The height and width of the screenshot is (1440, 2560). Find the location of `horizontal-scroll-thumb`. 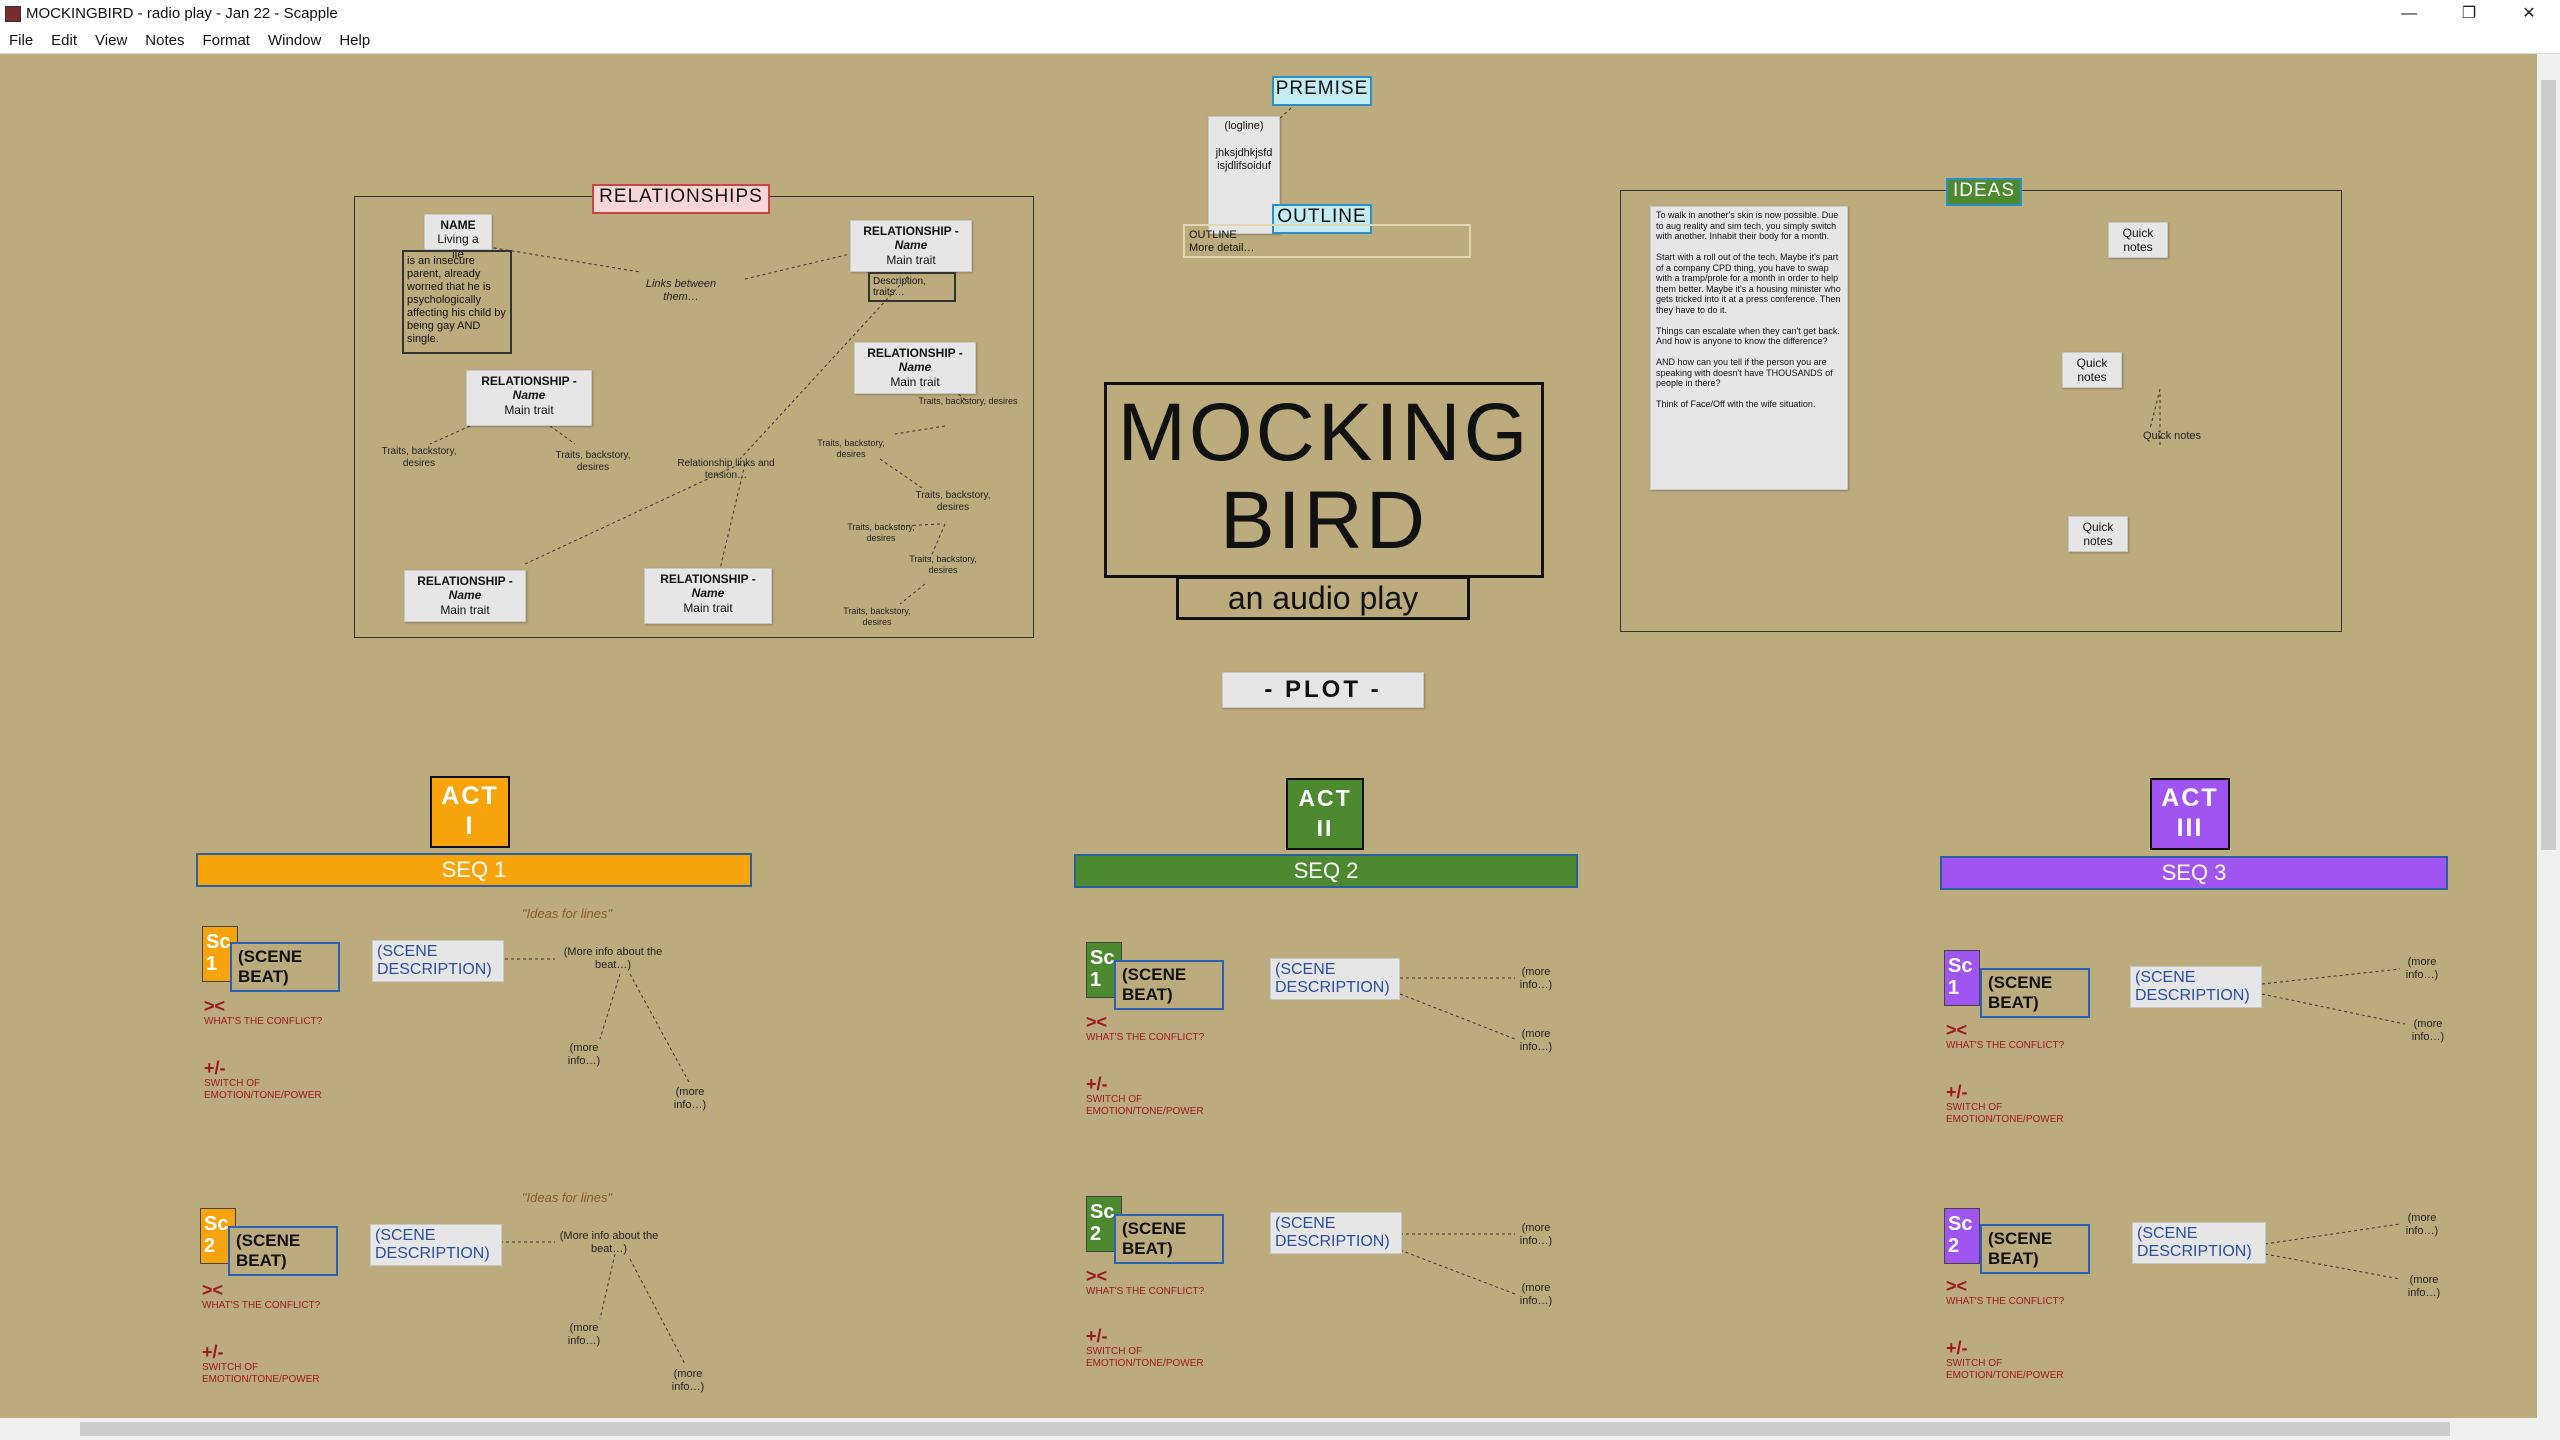

horizontal-scroll-thumb is located at coordinates (1265, 1429).